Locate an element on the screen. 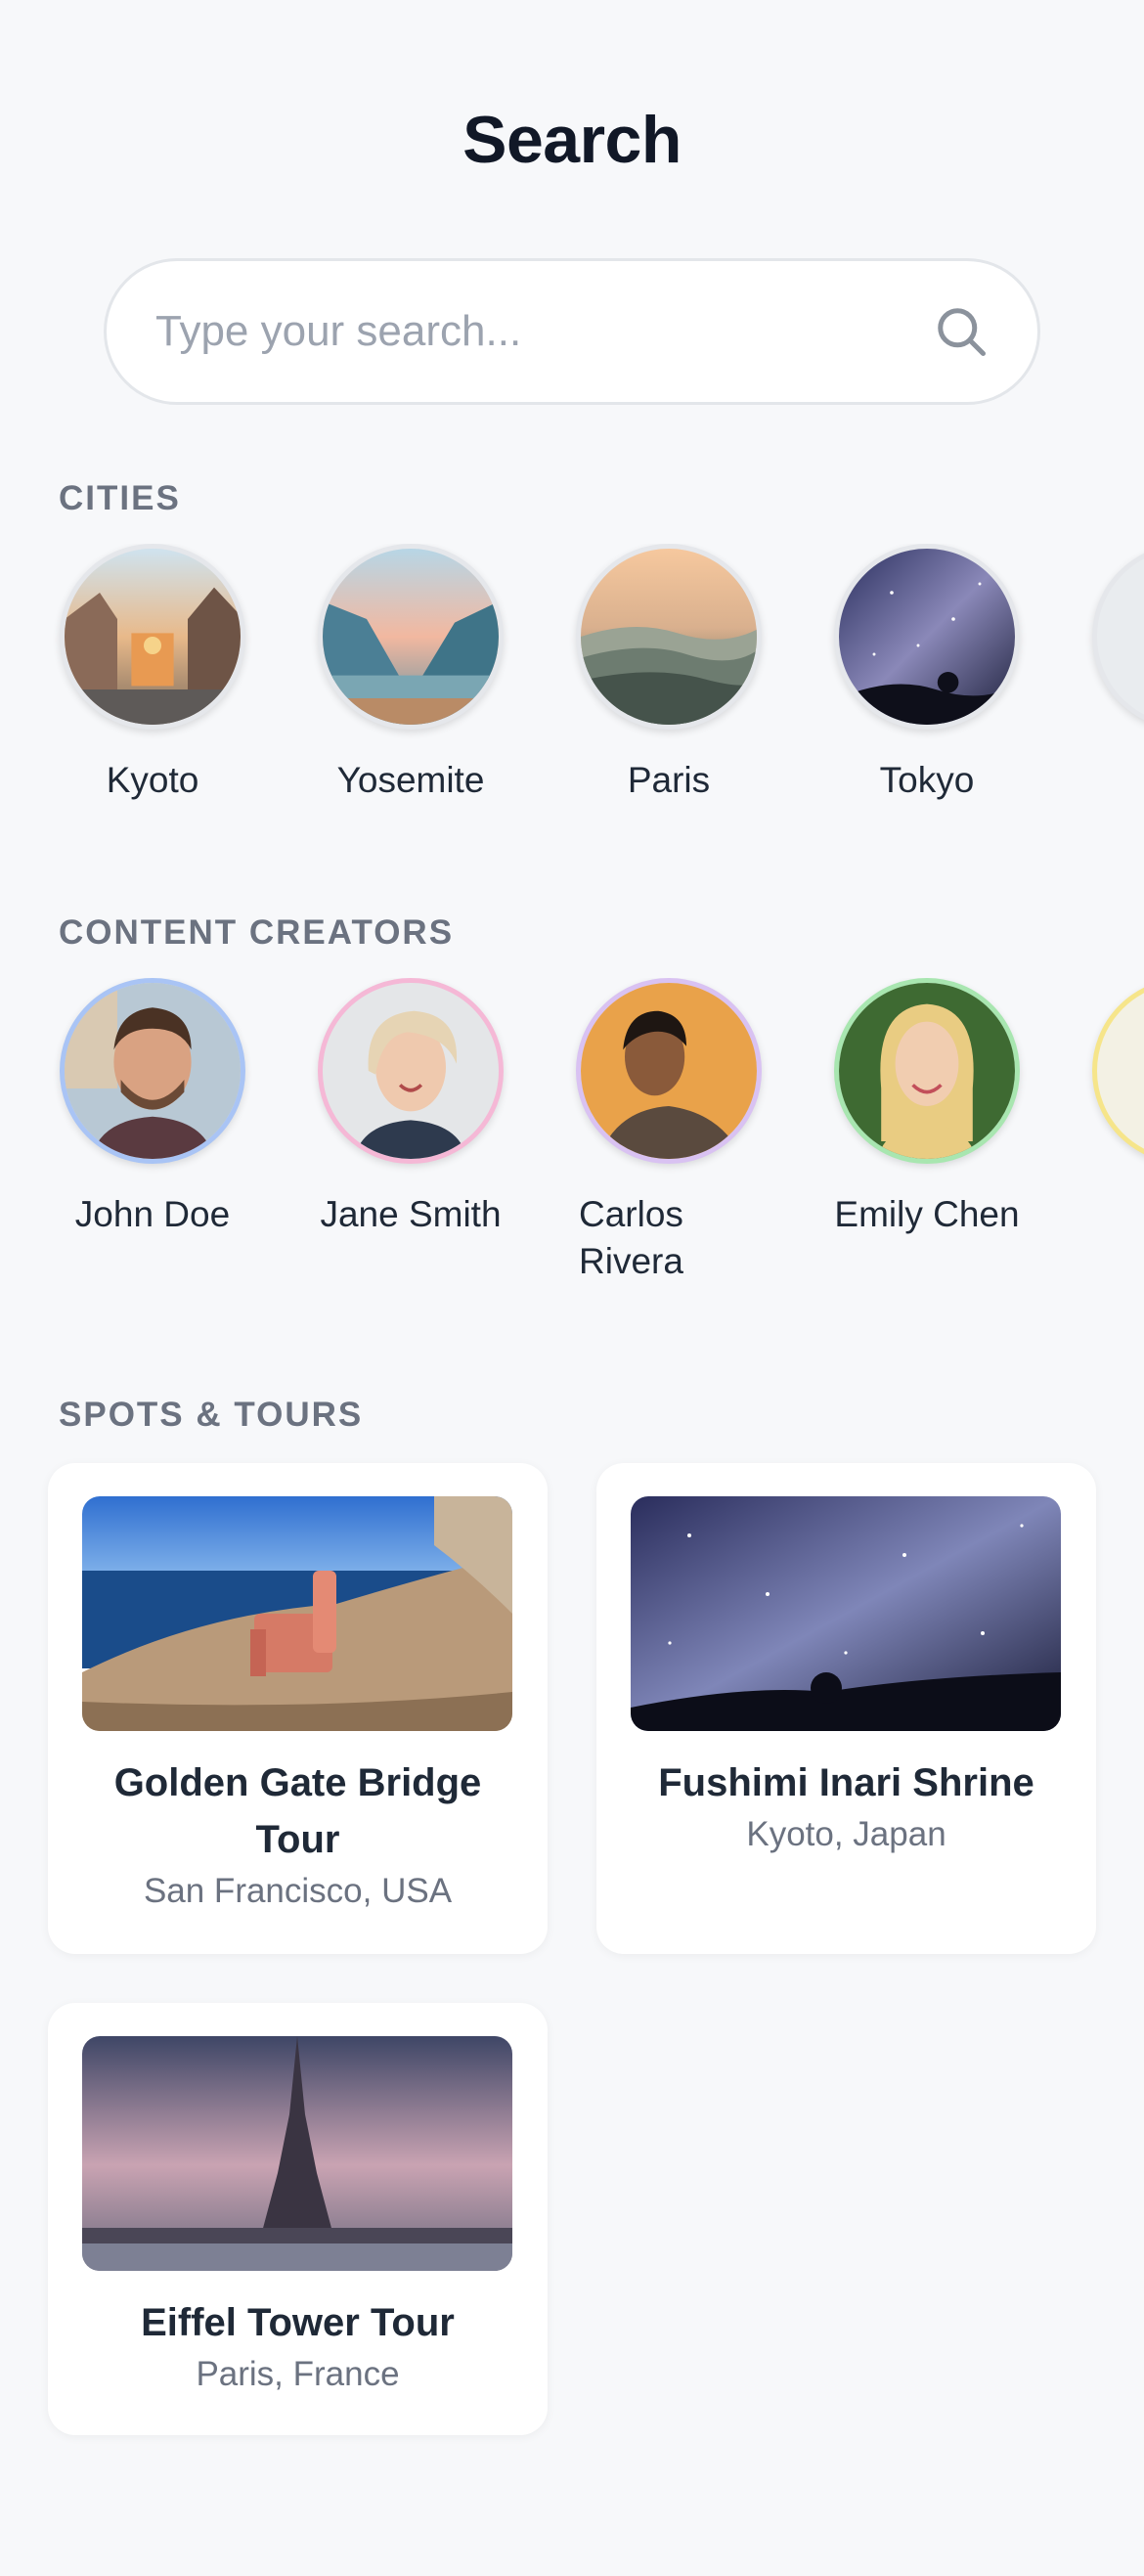 This screenshot has height=2576, width=1144. city-label: Tokyo is located at coordinates (927, 780).